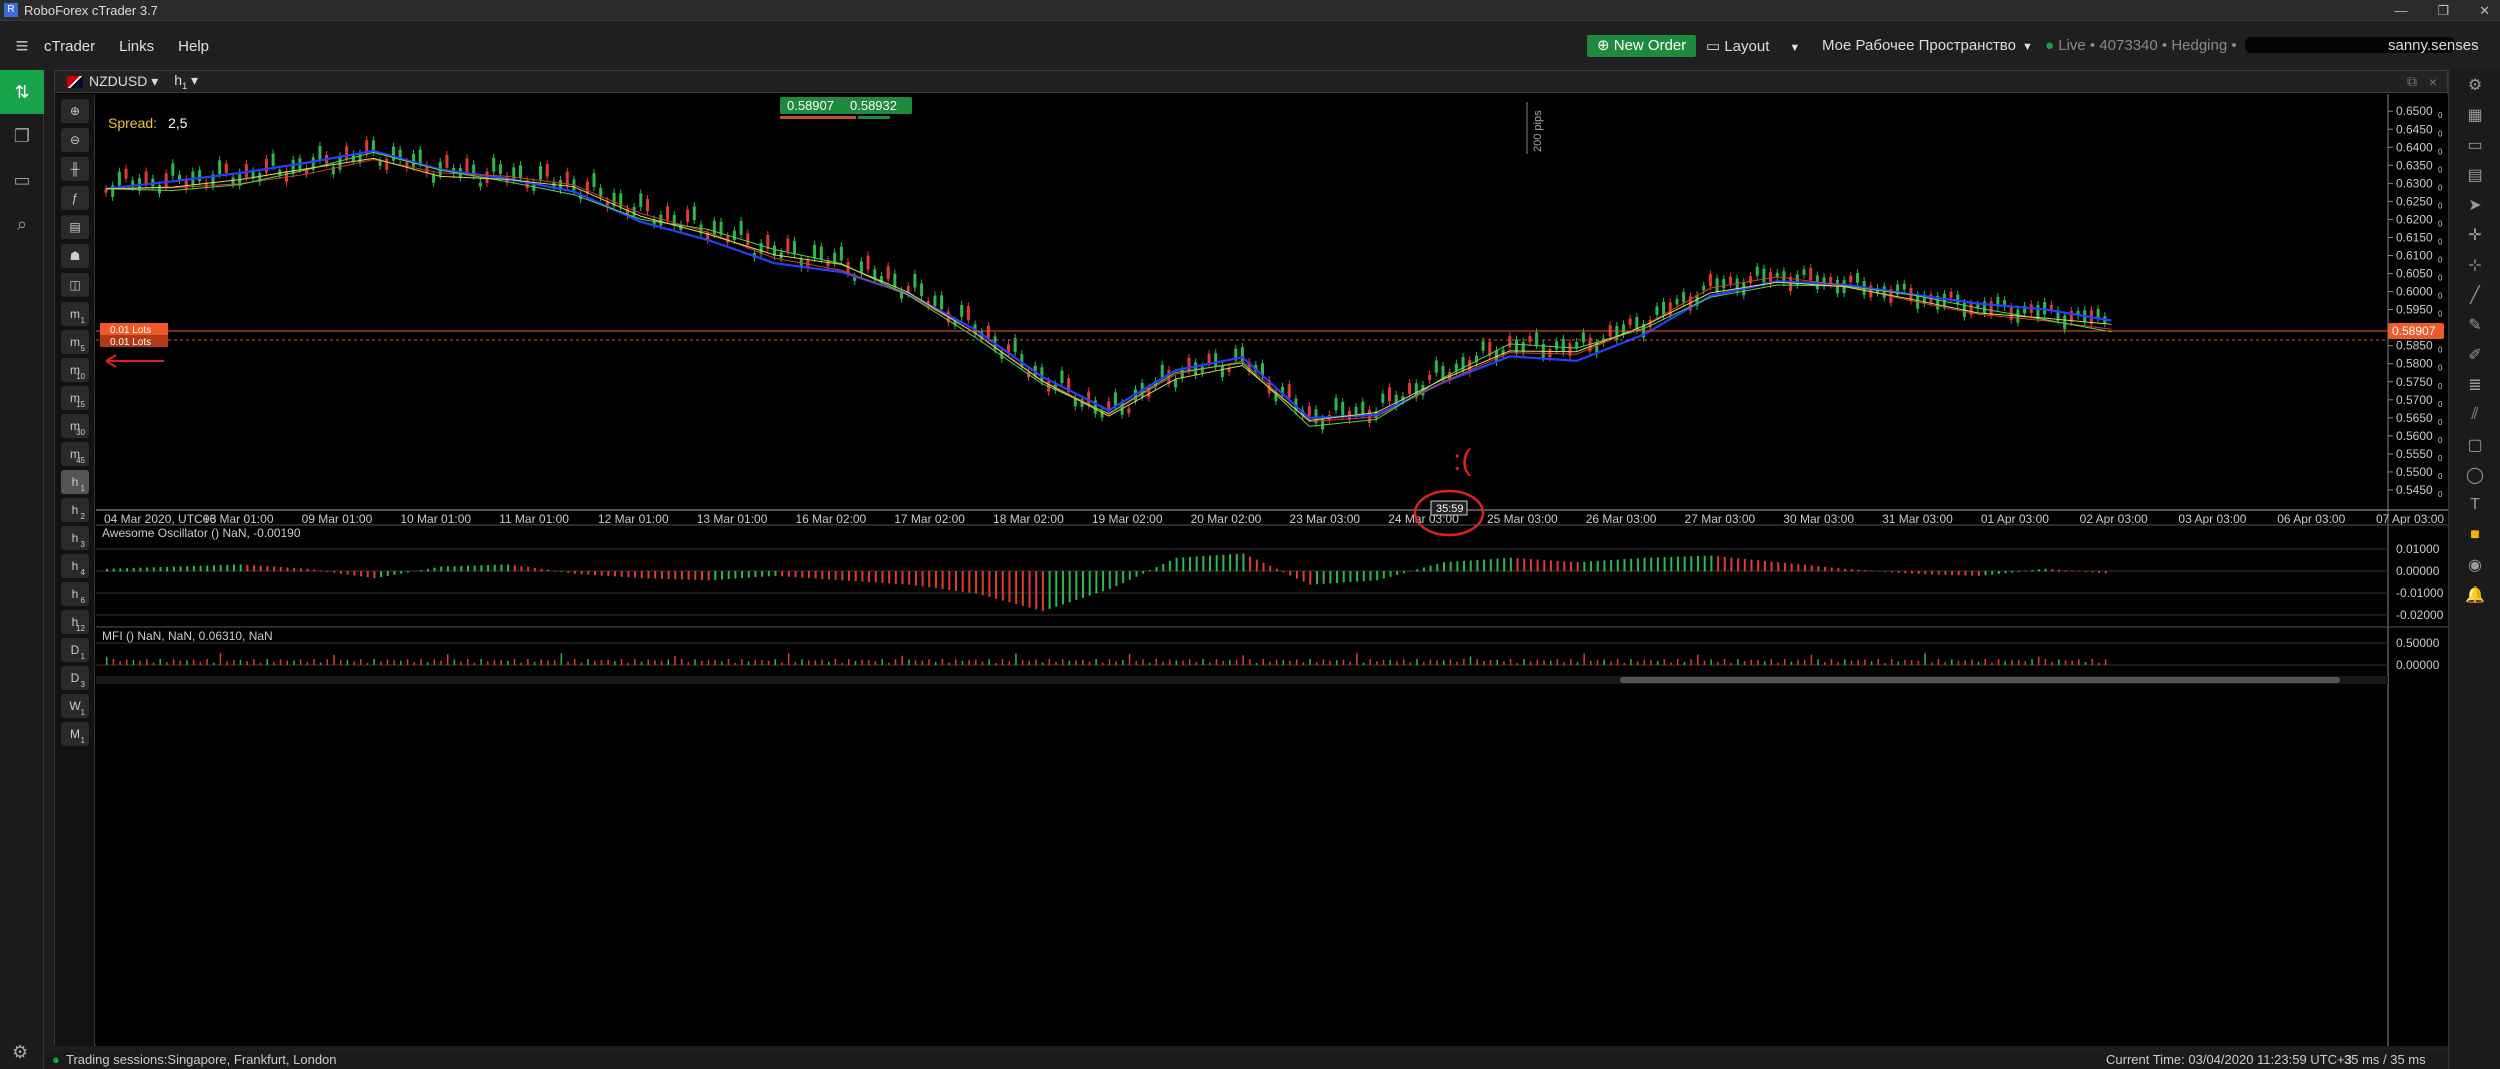  What do you see at coordinates (2474, 385) in the screenshot?
I see `fib-icon: ≣` at bounding box center [2474, 385].